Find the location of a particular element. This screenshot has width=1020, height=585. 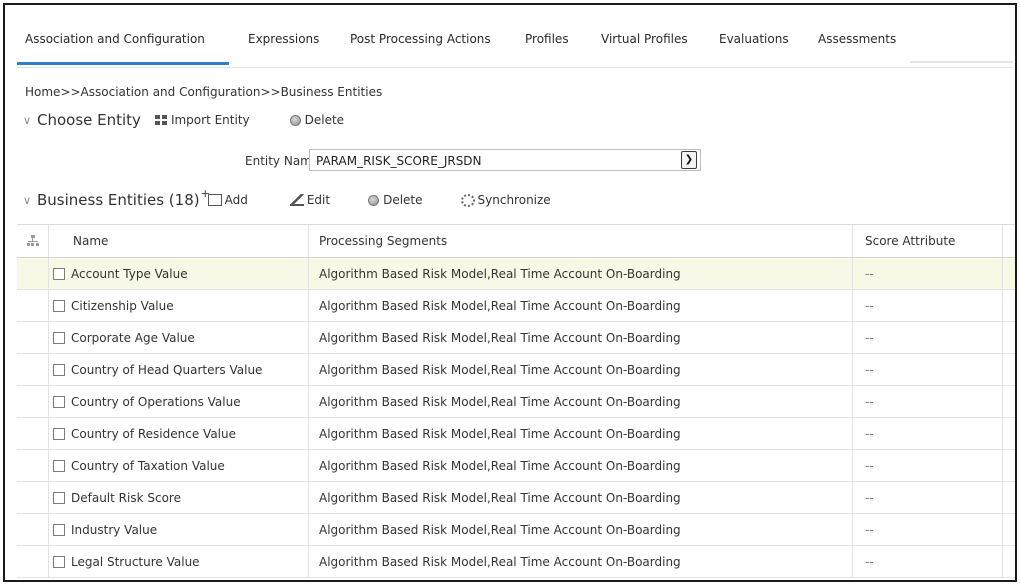

row-name-cell: Industry Value is located at coordinates (179, 529).